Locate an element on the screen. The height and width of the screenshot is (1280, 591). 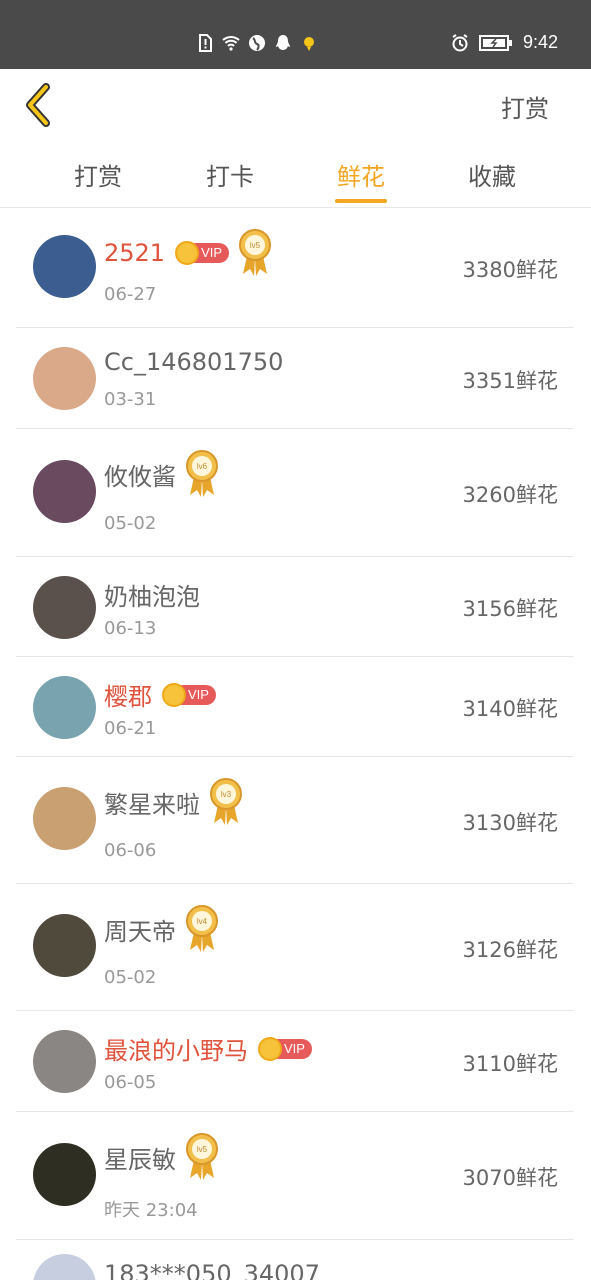
level-medal-icon: lv6 is located at coordinates (202, 473).